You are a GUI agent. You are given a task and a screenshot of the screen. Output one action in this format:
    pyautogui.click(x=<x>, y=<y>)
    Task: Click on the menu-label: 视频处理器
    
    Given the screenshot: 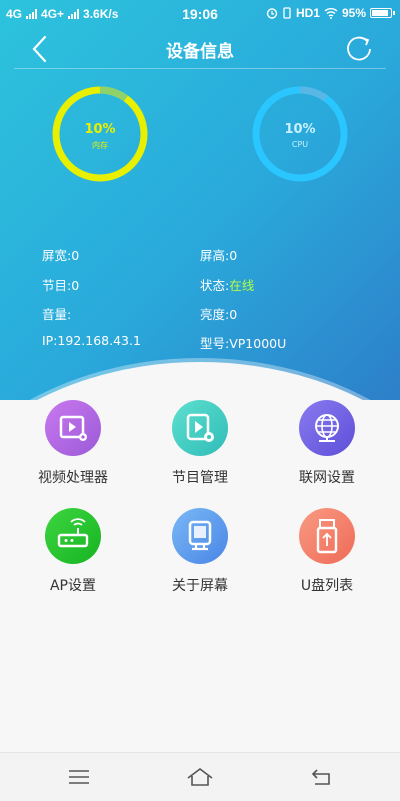 What is the action you would take?
    pyautogui.click(x=73, y=478)
    